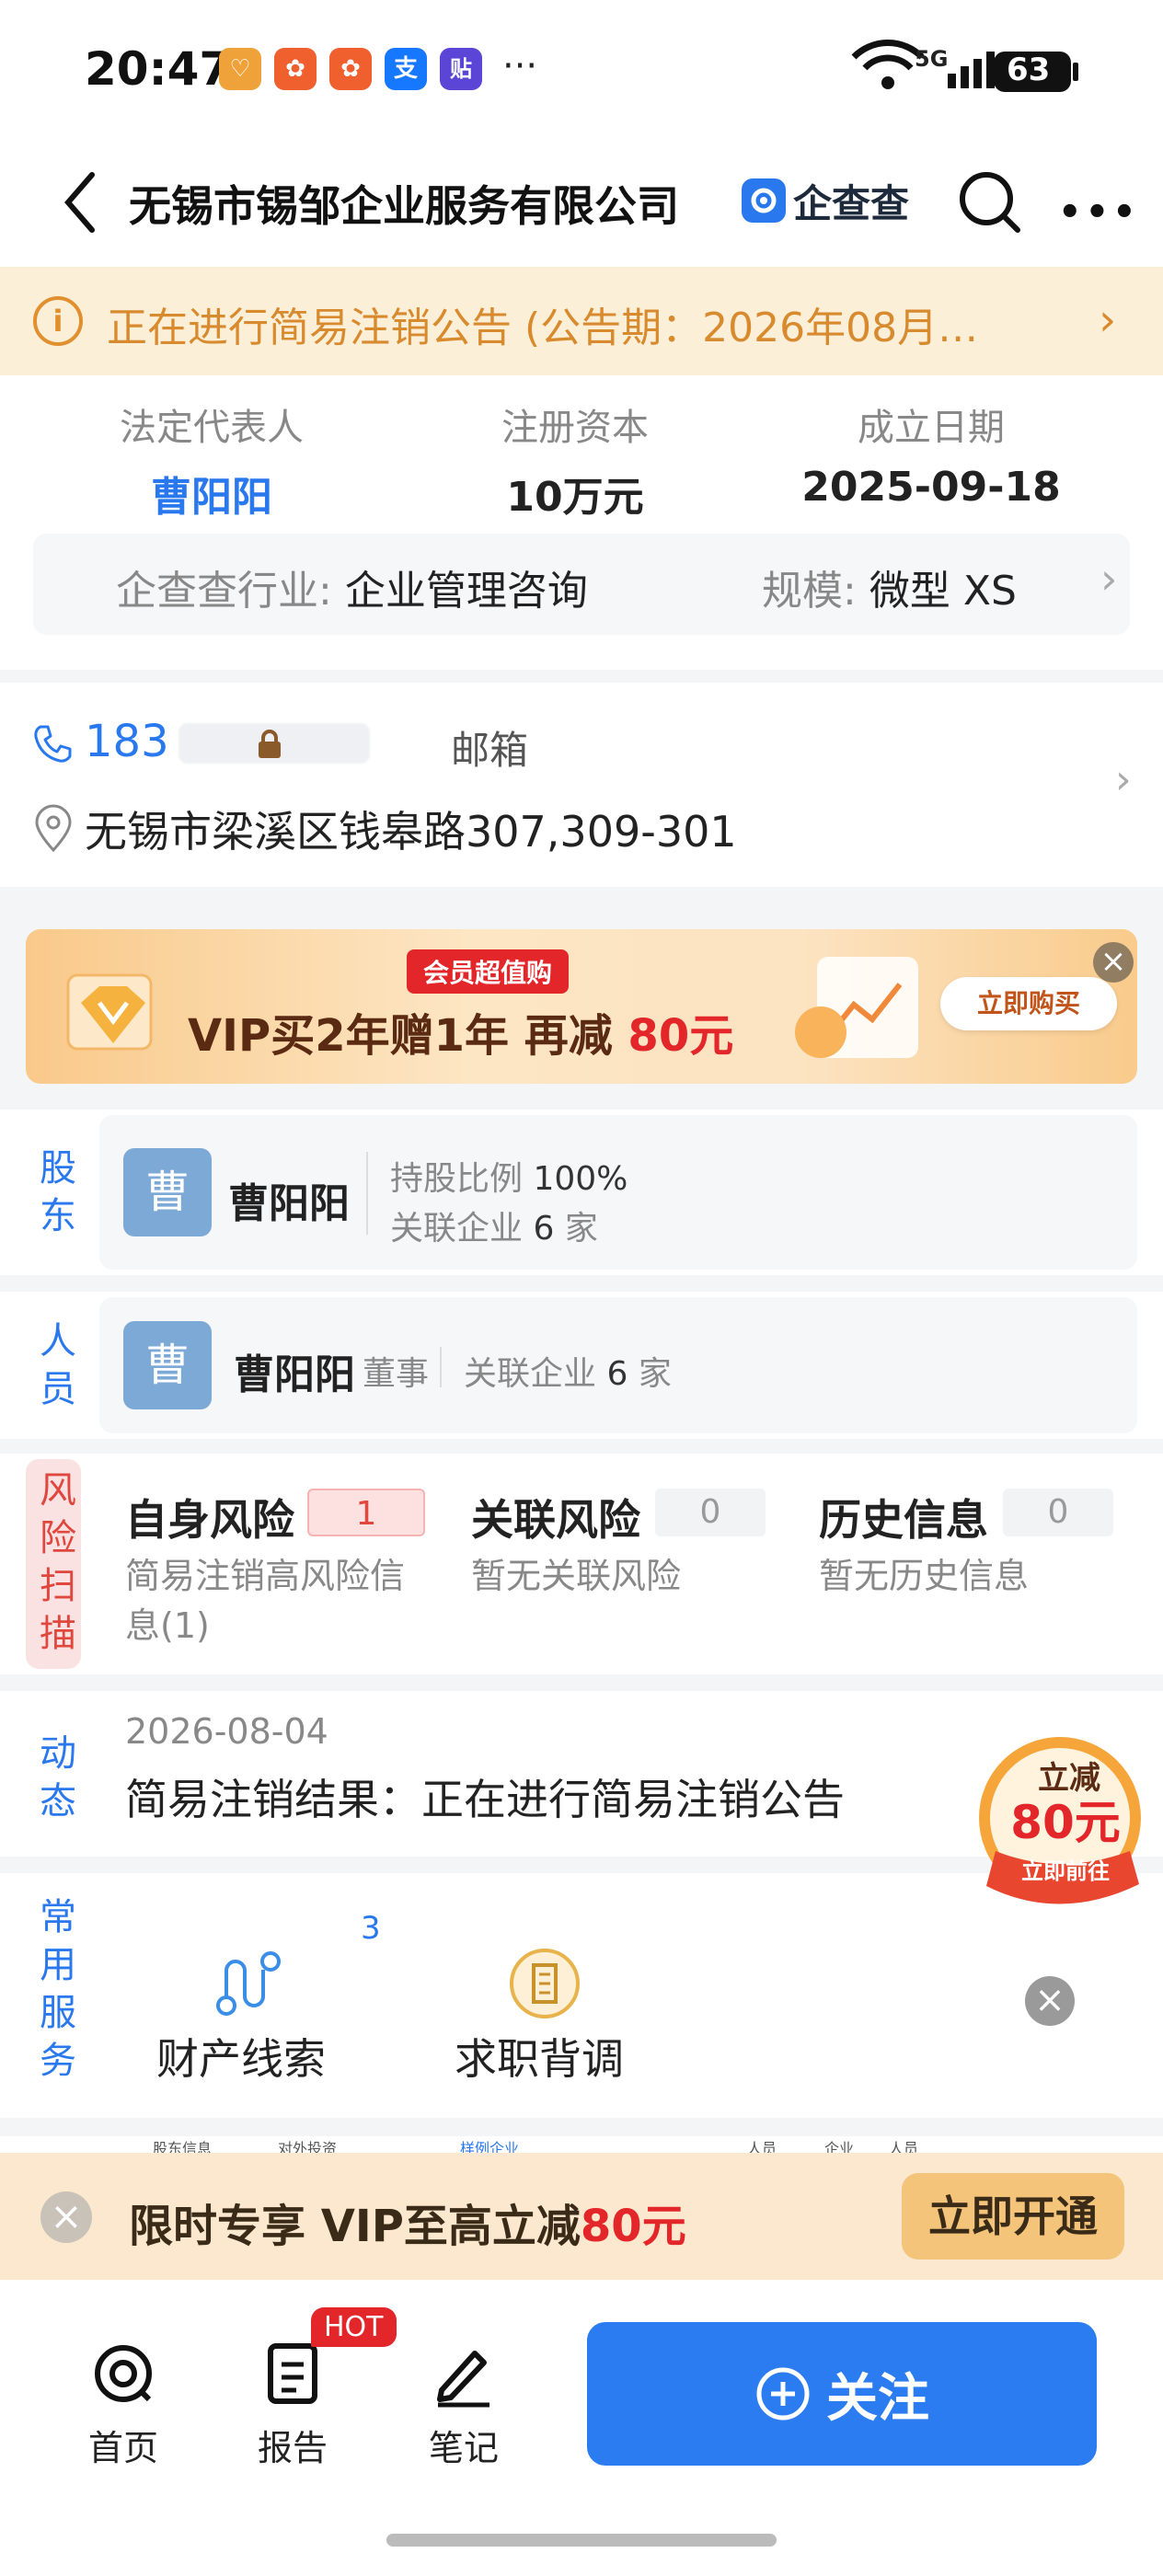 This screenshot has width=1163, height=2576. What do you see at coordinates (581, 202) in the screenshot?
I see `nav-bar: 无锡市锡邹企业服务有限公司 企查查 •••` at bounding box center [581, 202].